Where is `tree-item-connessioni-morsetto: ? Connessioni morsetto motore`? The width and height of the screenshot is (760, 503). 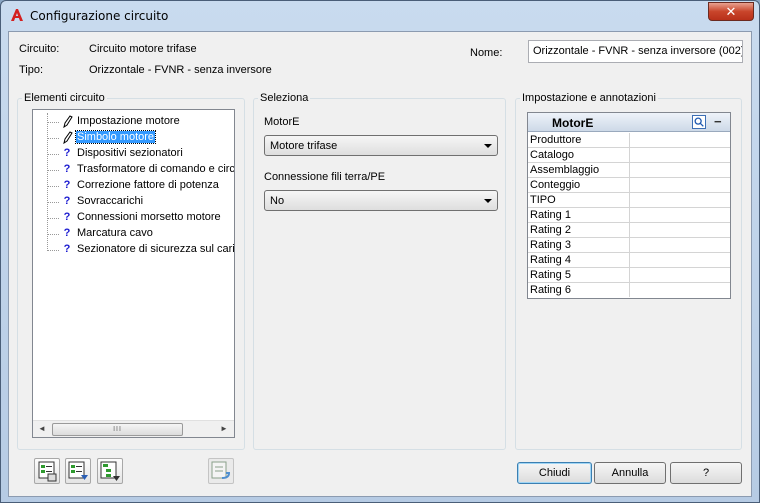 tree-item-connessioni-morsetto: ? Connessioni morsetto motore is located at coordinates (133, 218).